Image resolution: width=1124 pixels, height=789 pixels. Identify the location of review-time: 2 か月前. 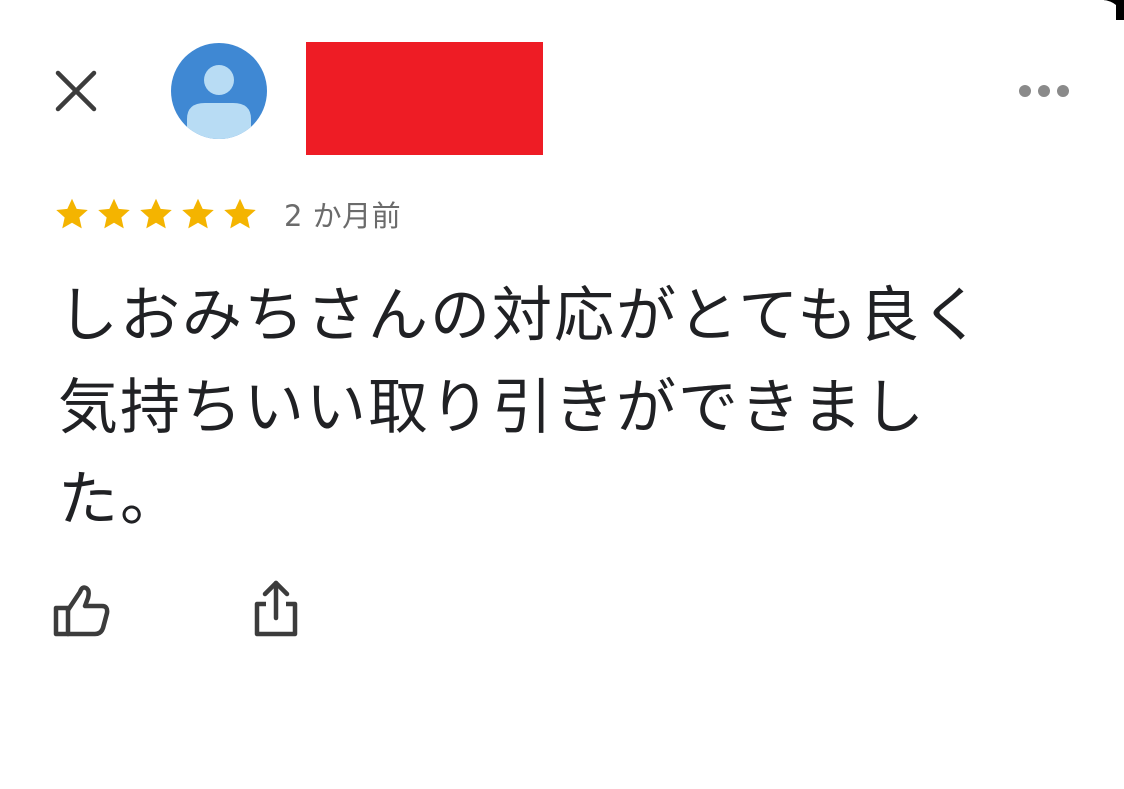
(343, 216).